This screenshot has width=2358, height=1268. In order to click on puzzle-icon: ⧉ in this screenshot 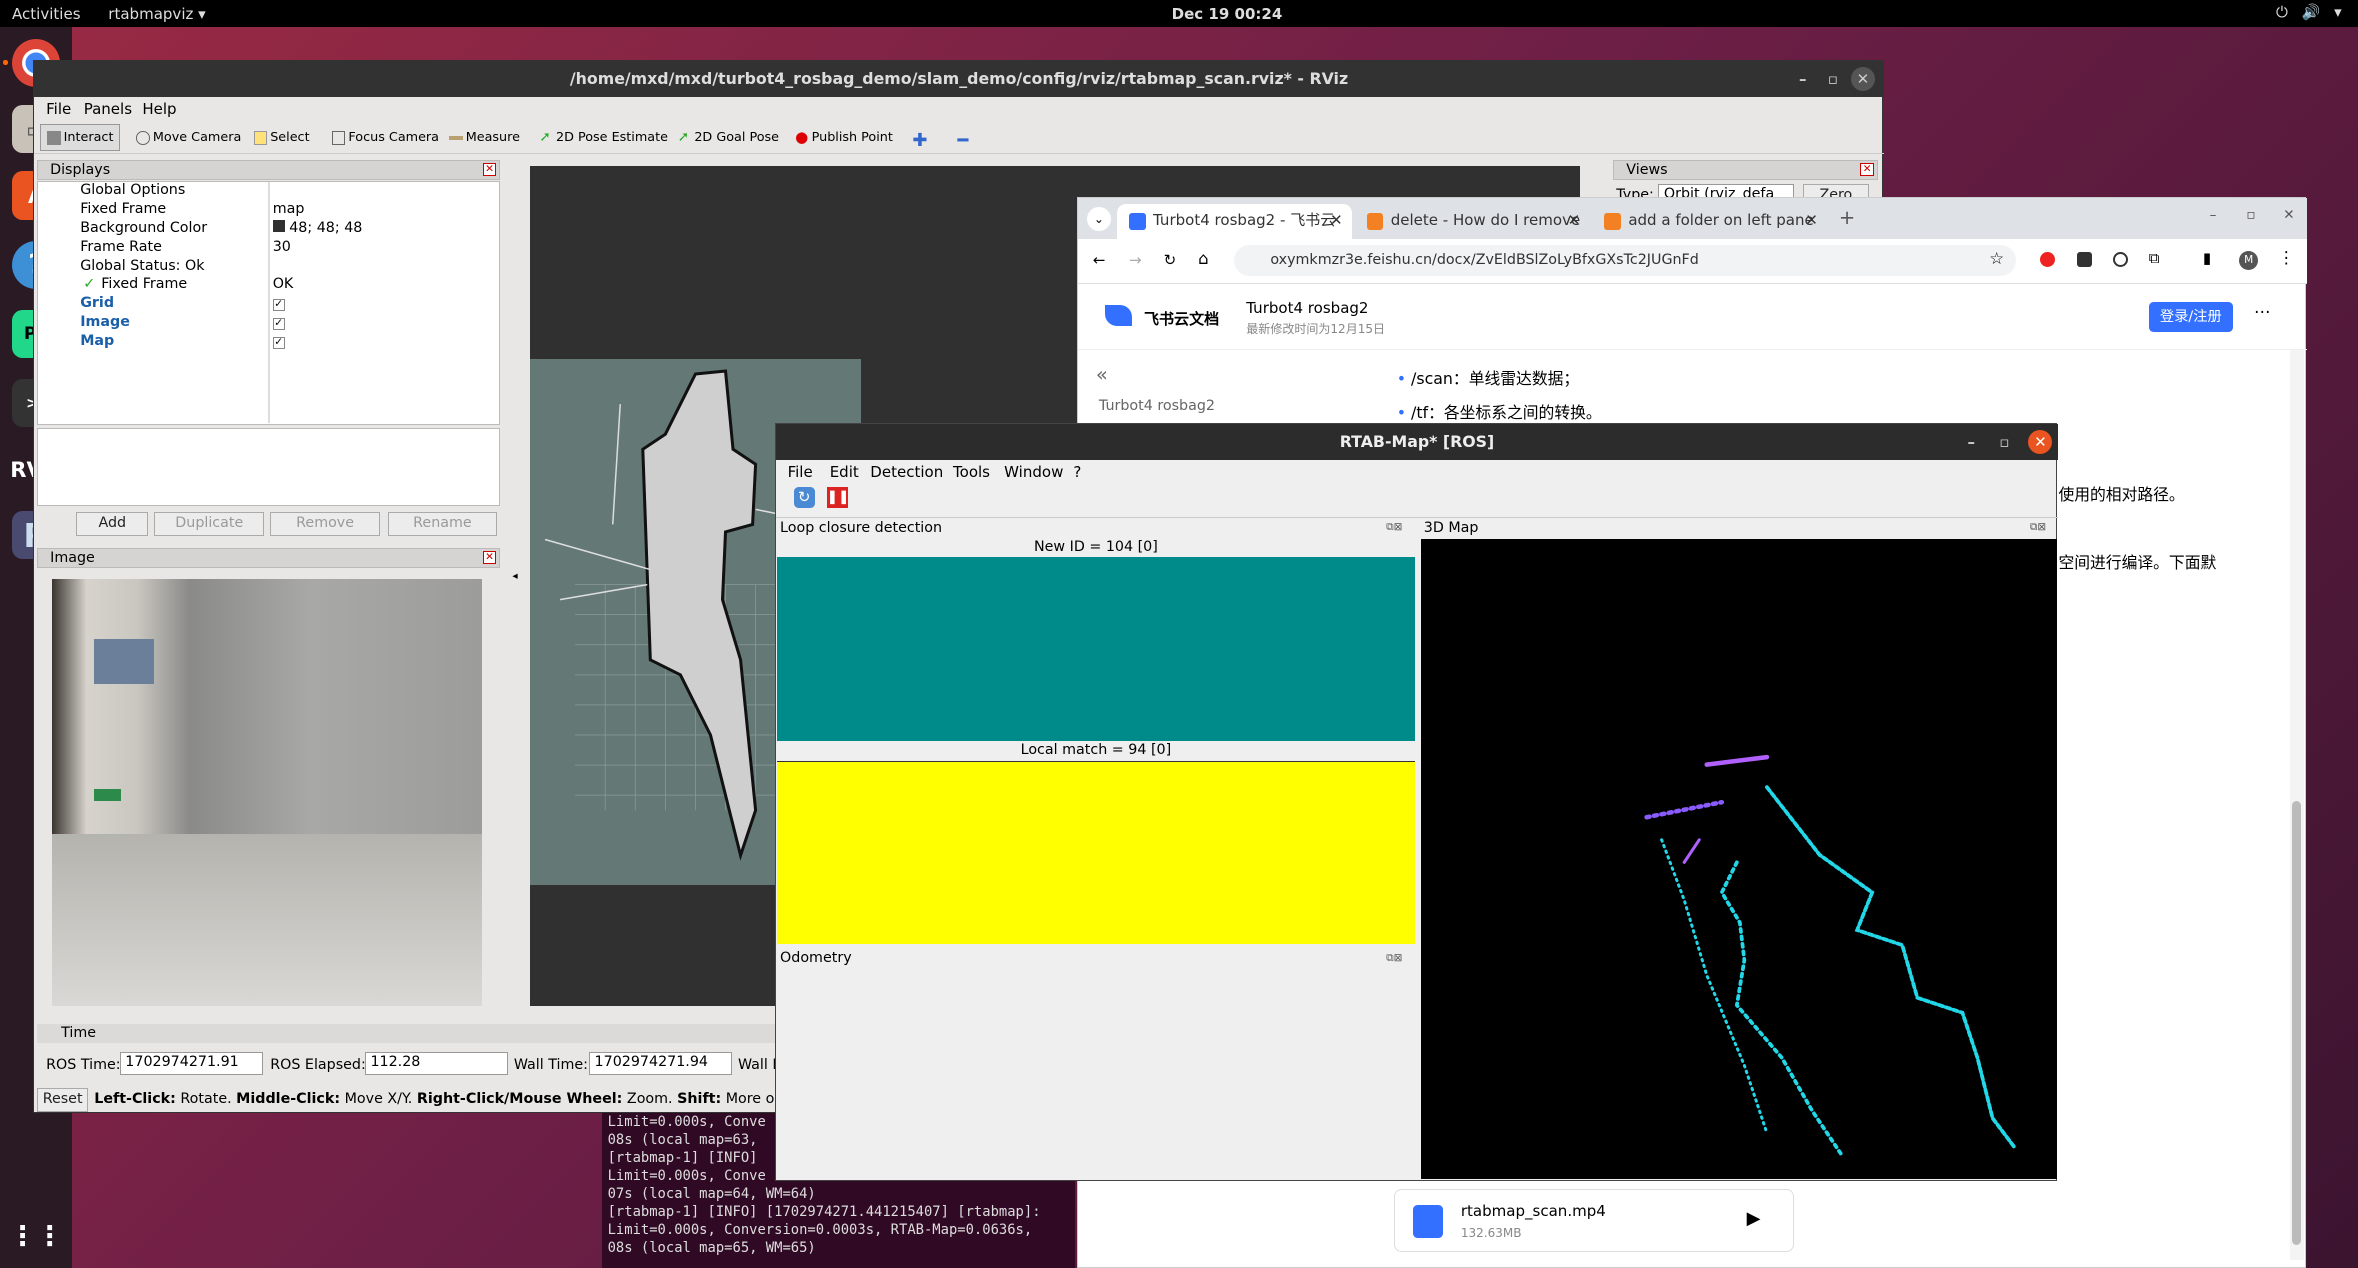, I will do `click(2154, 258)`.